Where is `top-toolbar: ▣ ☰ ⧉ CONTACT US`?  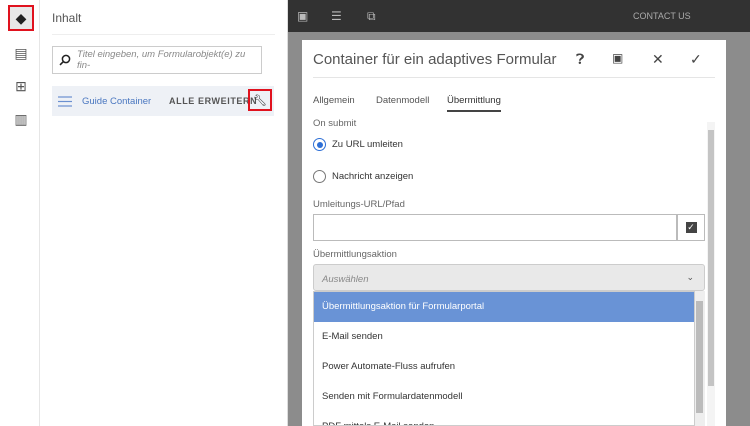
top-toolbar: ▣ ☰ ⧉ CONTACT US is located at coordinates (519, 16).